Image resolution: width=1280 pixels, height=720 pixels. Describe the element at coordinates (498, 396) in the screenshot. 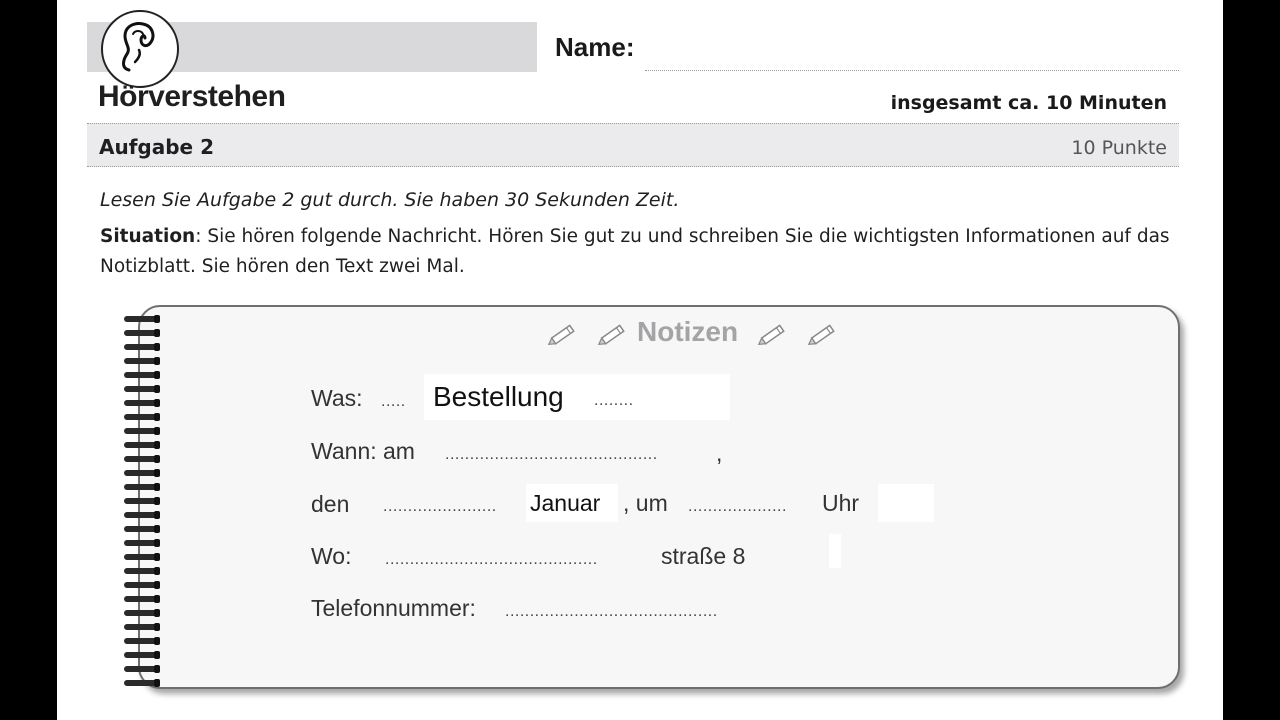

I see `was-answer-text: Bestellung` at that location.